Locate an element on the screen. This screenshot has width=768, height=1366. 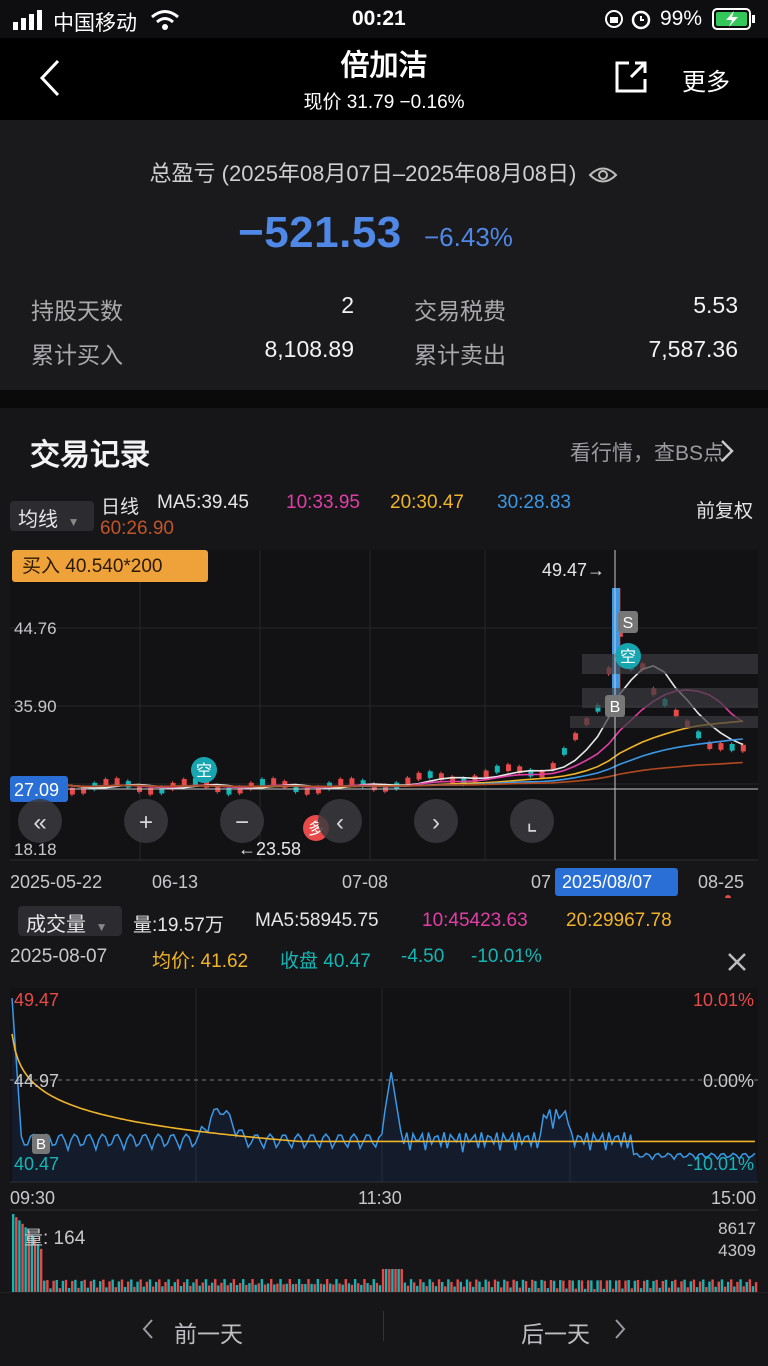
intraday-avg: 均价: 41.62 is located at coordinates (200, 961).